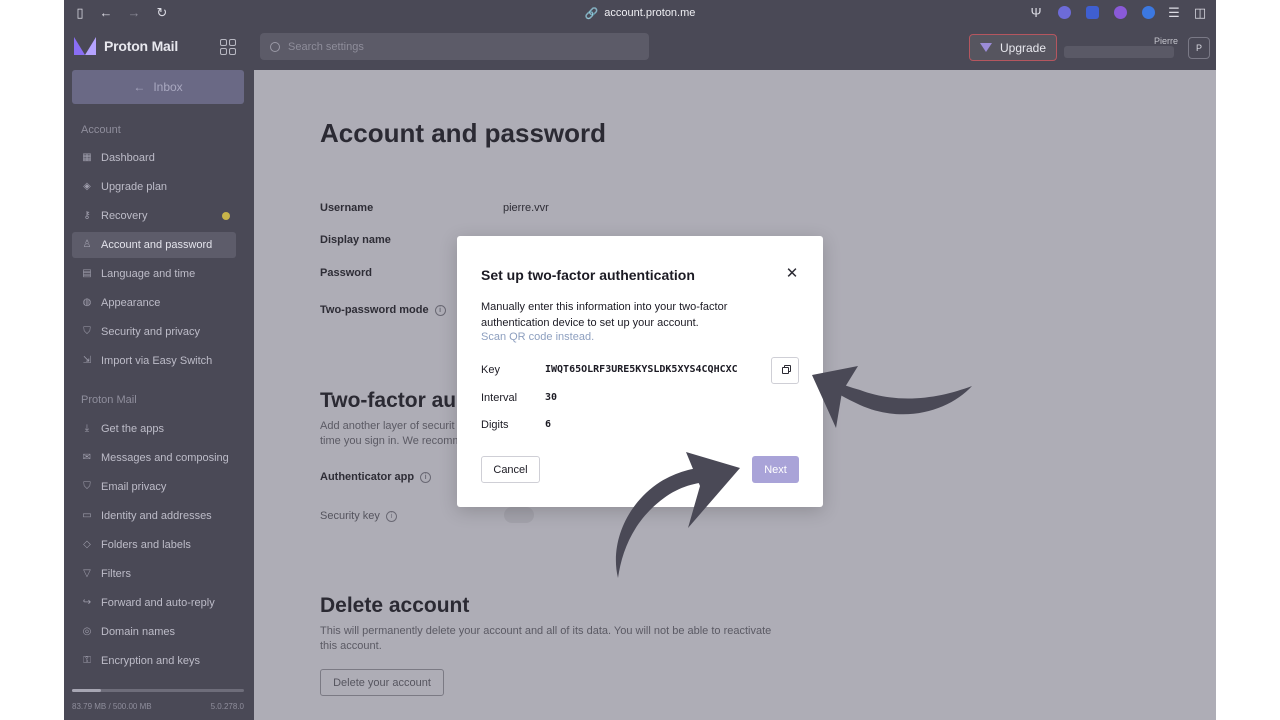 Image resolution: width=1280 pixels, height=720 pixels. I want to click on security-key-toggle, so click(519, 515).